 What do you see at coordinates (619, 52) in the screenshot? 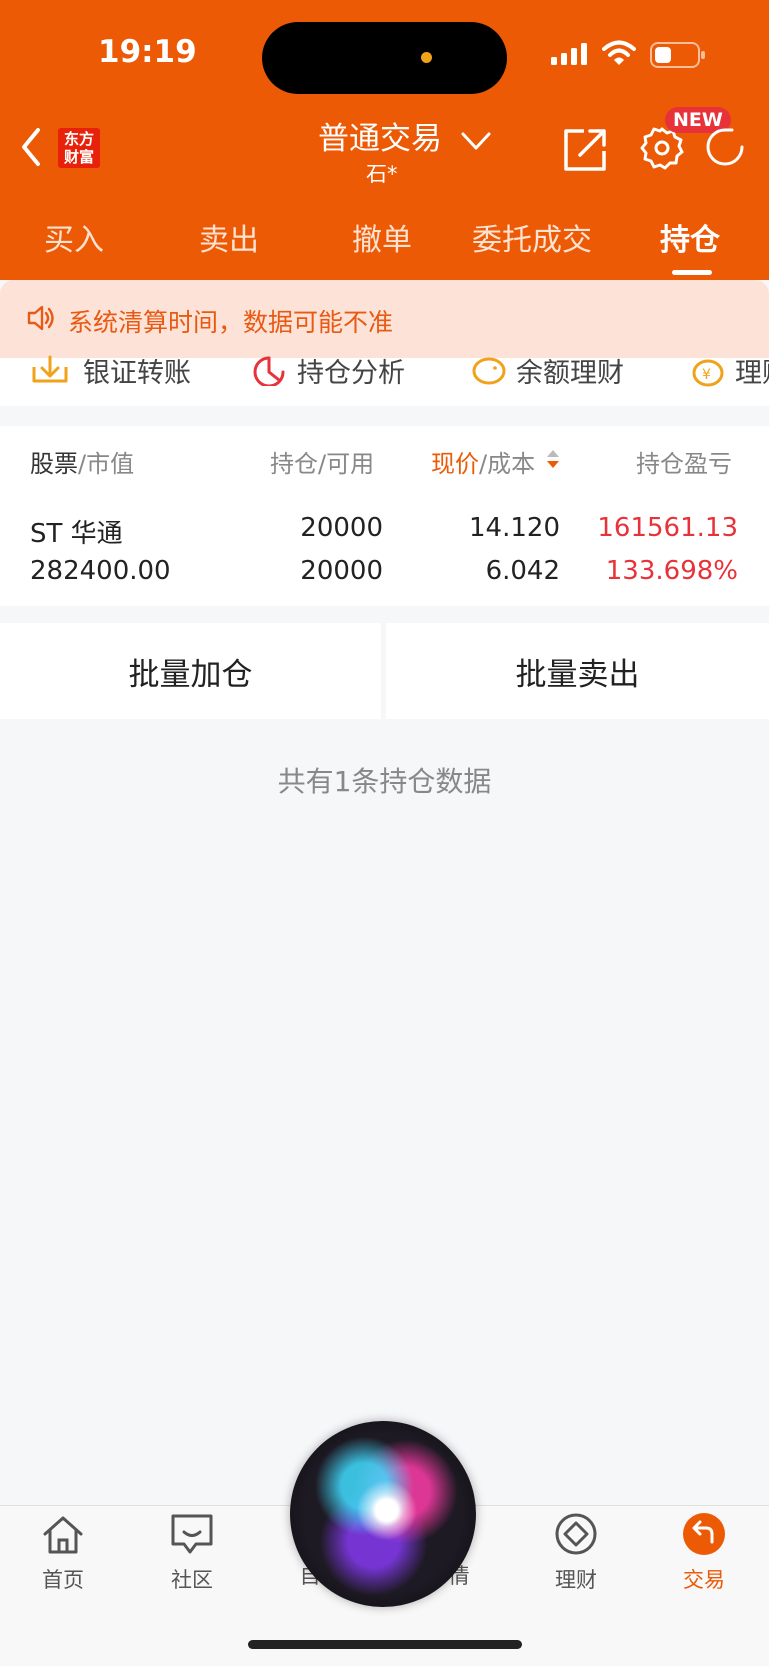
I see `wifi-icon` at bounding box center [619, 52].